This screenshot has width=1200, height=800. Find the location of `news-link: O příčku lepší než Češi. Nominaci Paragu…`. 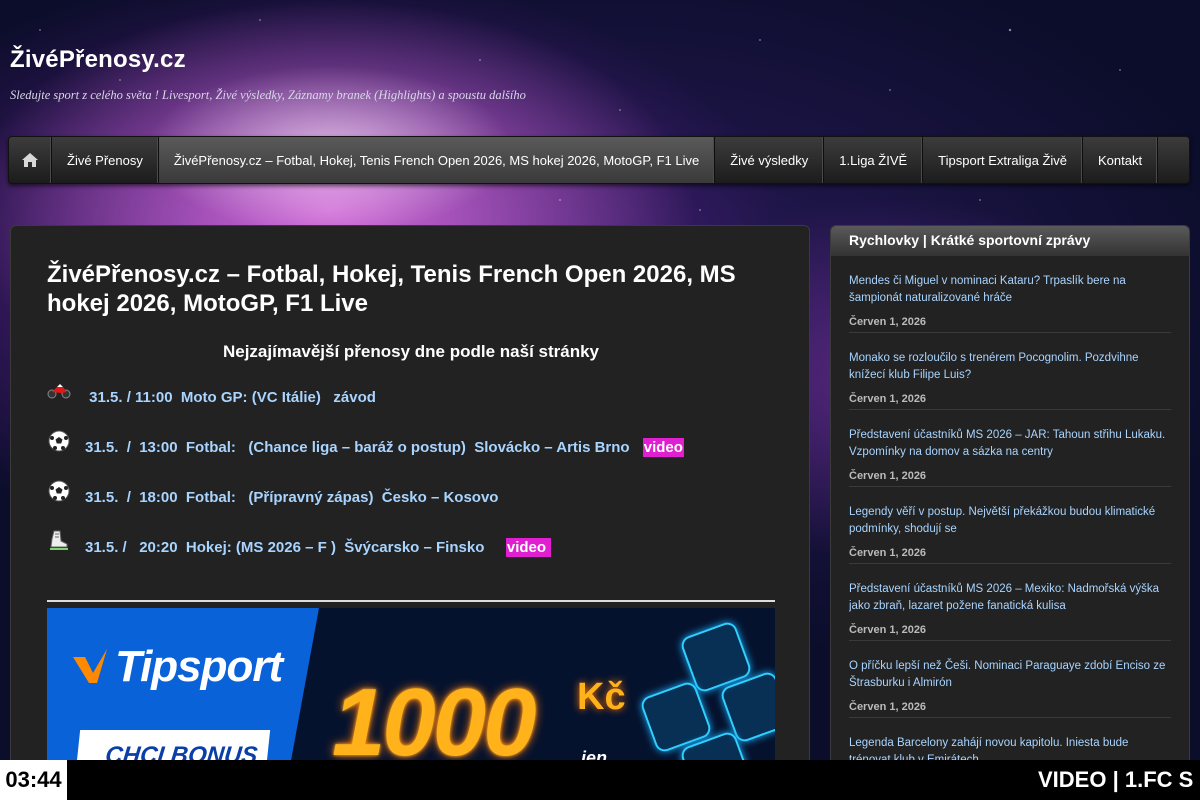

news-link: O příčku lepší než Češi. Nominaci Paragu… is located at coordinates (1010, 675).